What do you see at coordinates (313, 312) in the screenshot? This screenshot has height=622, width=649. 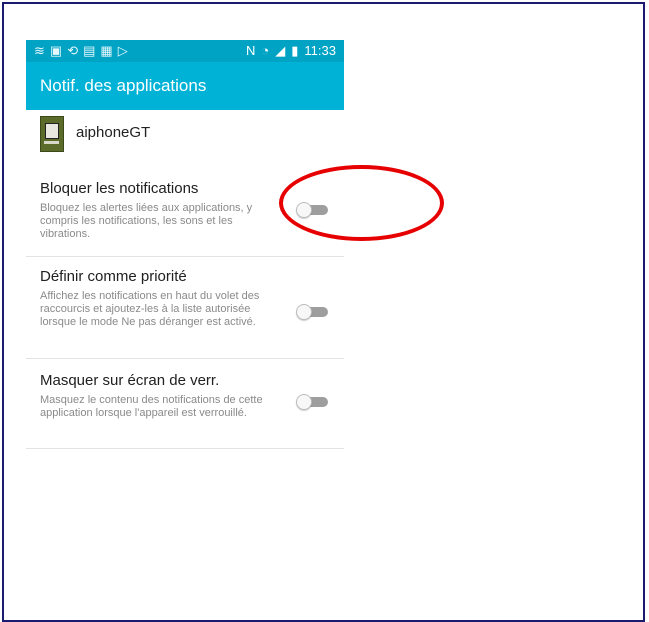 I see `priority-toggle` at bounding box center [313, 312].